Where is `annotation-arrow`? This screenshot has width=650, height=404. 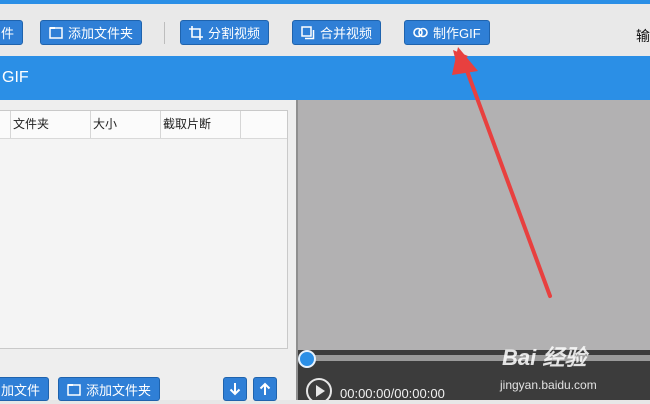
annotation-arrow is located at coordinates (502, 172).